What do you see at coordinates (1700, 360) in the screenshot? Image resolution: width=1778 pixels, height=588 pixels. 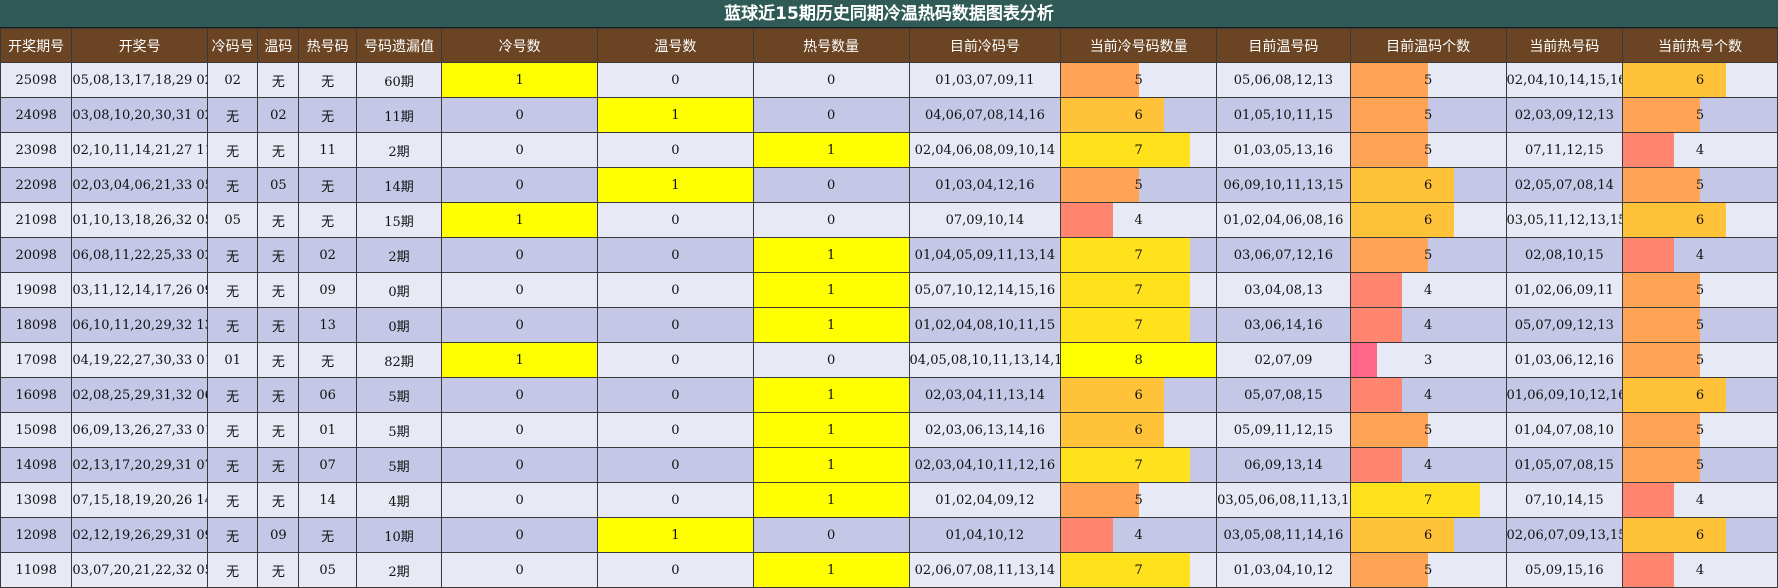 I see `cell-cur-hot-n: 5` at bounding box center [1700, 360].